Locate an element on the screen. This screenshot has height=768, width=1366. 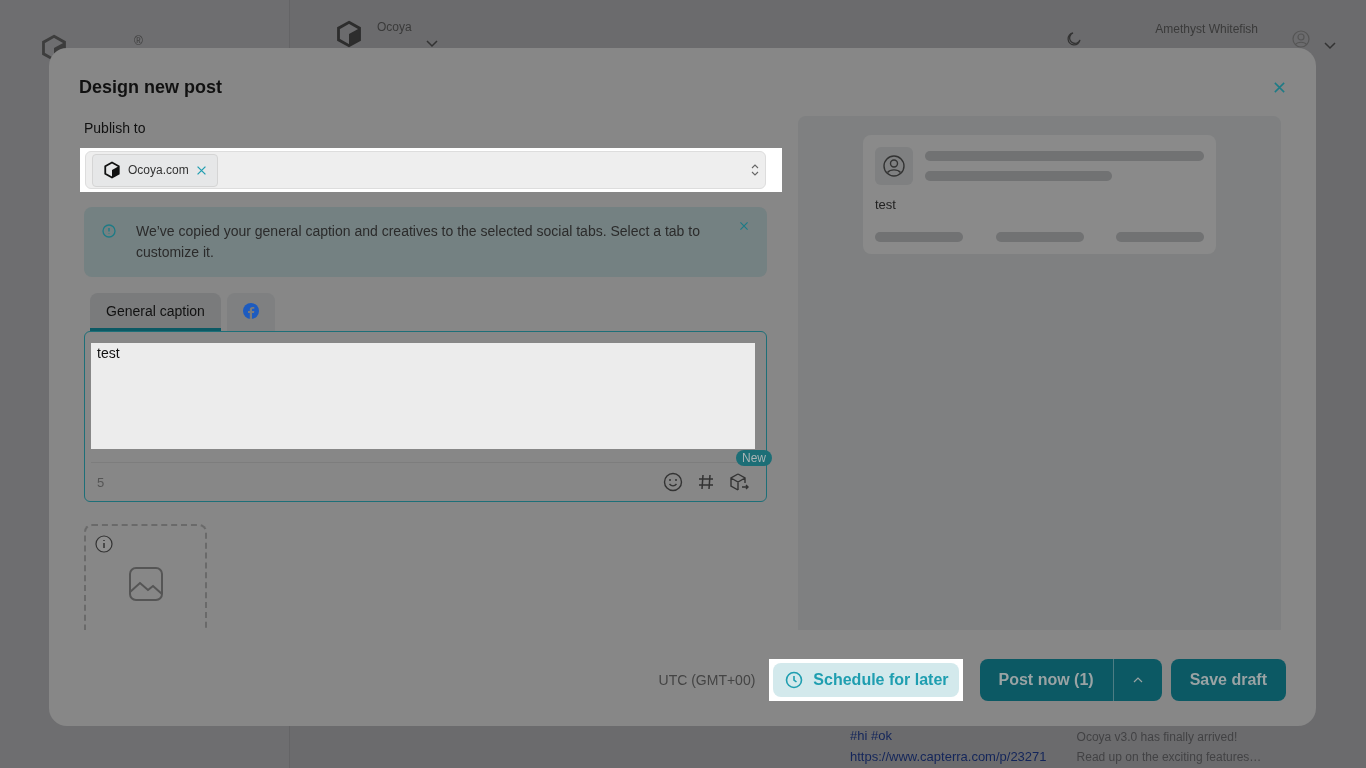
user-chevron-icon is located at coordinates (1330, 46).